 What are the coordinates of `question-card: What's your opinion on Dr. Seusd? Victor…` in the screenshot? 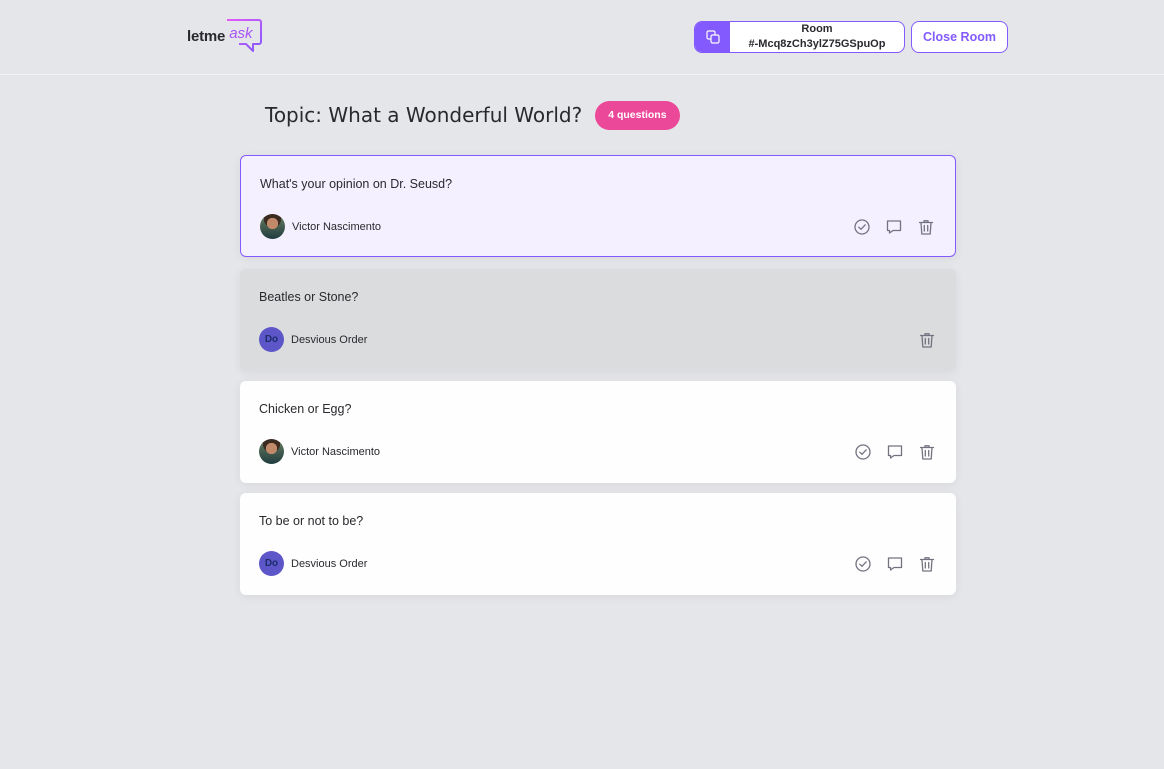 It's located at (598, 206).